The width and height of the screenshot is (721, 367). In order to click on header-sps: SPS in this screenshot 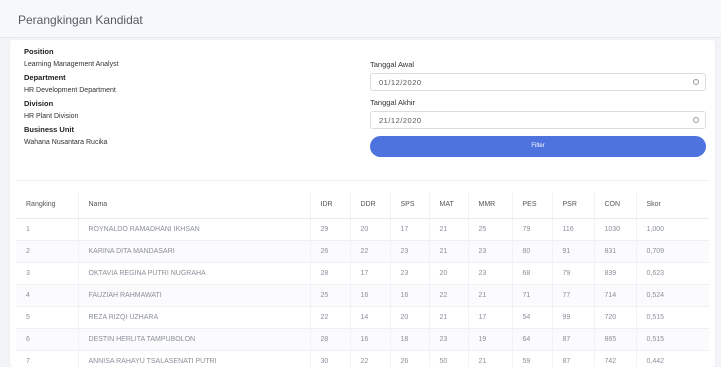, I will do `click(409, 205)`.